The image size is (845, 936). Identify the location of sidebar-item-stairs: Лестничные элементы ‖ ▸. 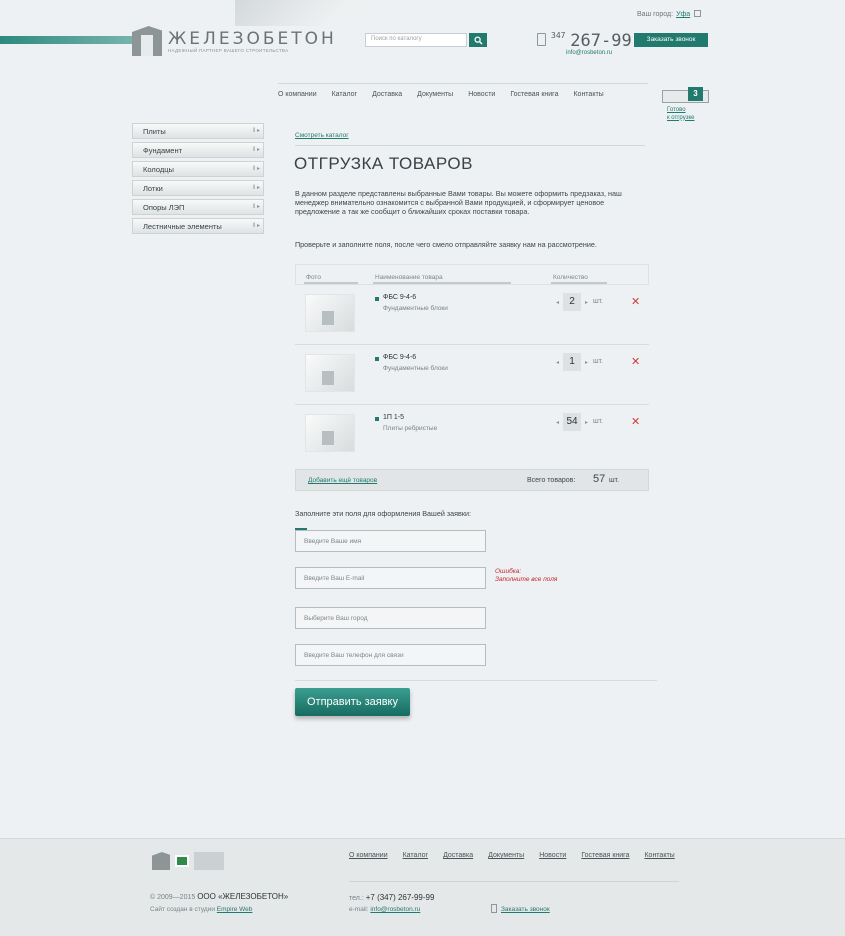
(198, 226).